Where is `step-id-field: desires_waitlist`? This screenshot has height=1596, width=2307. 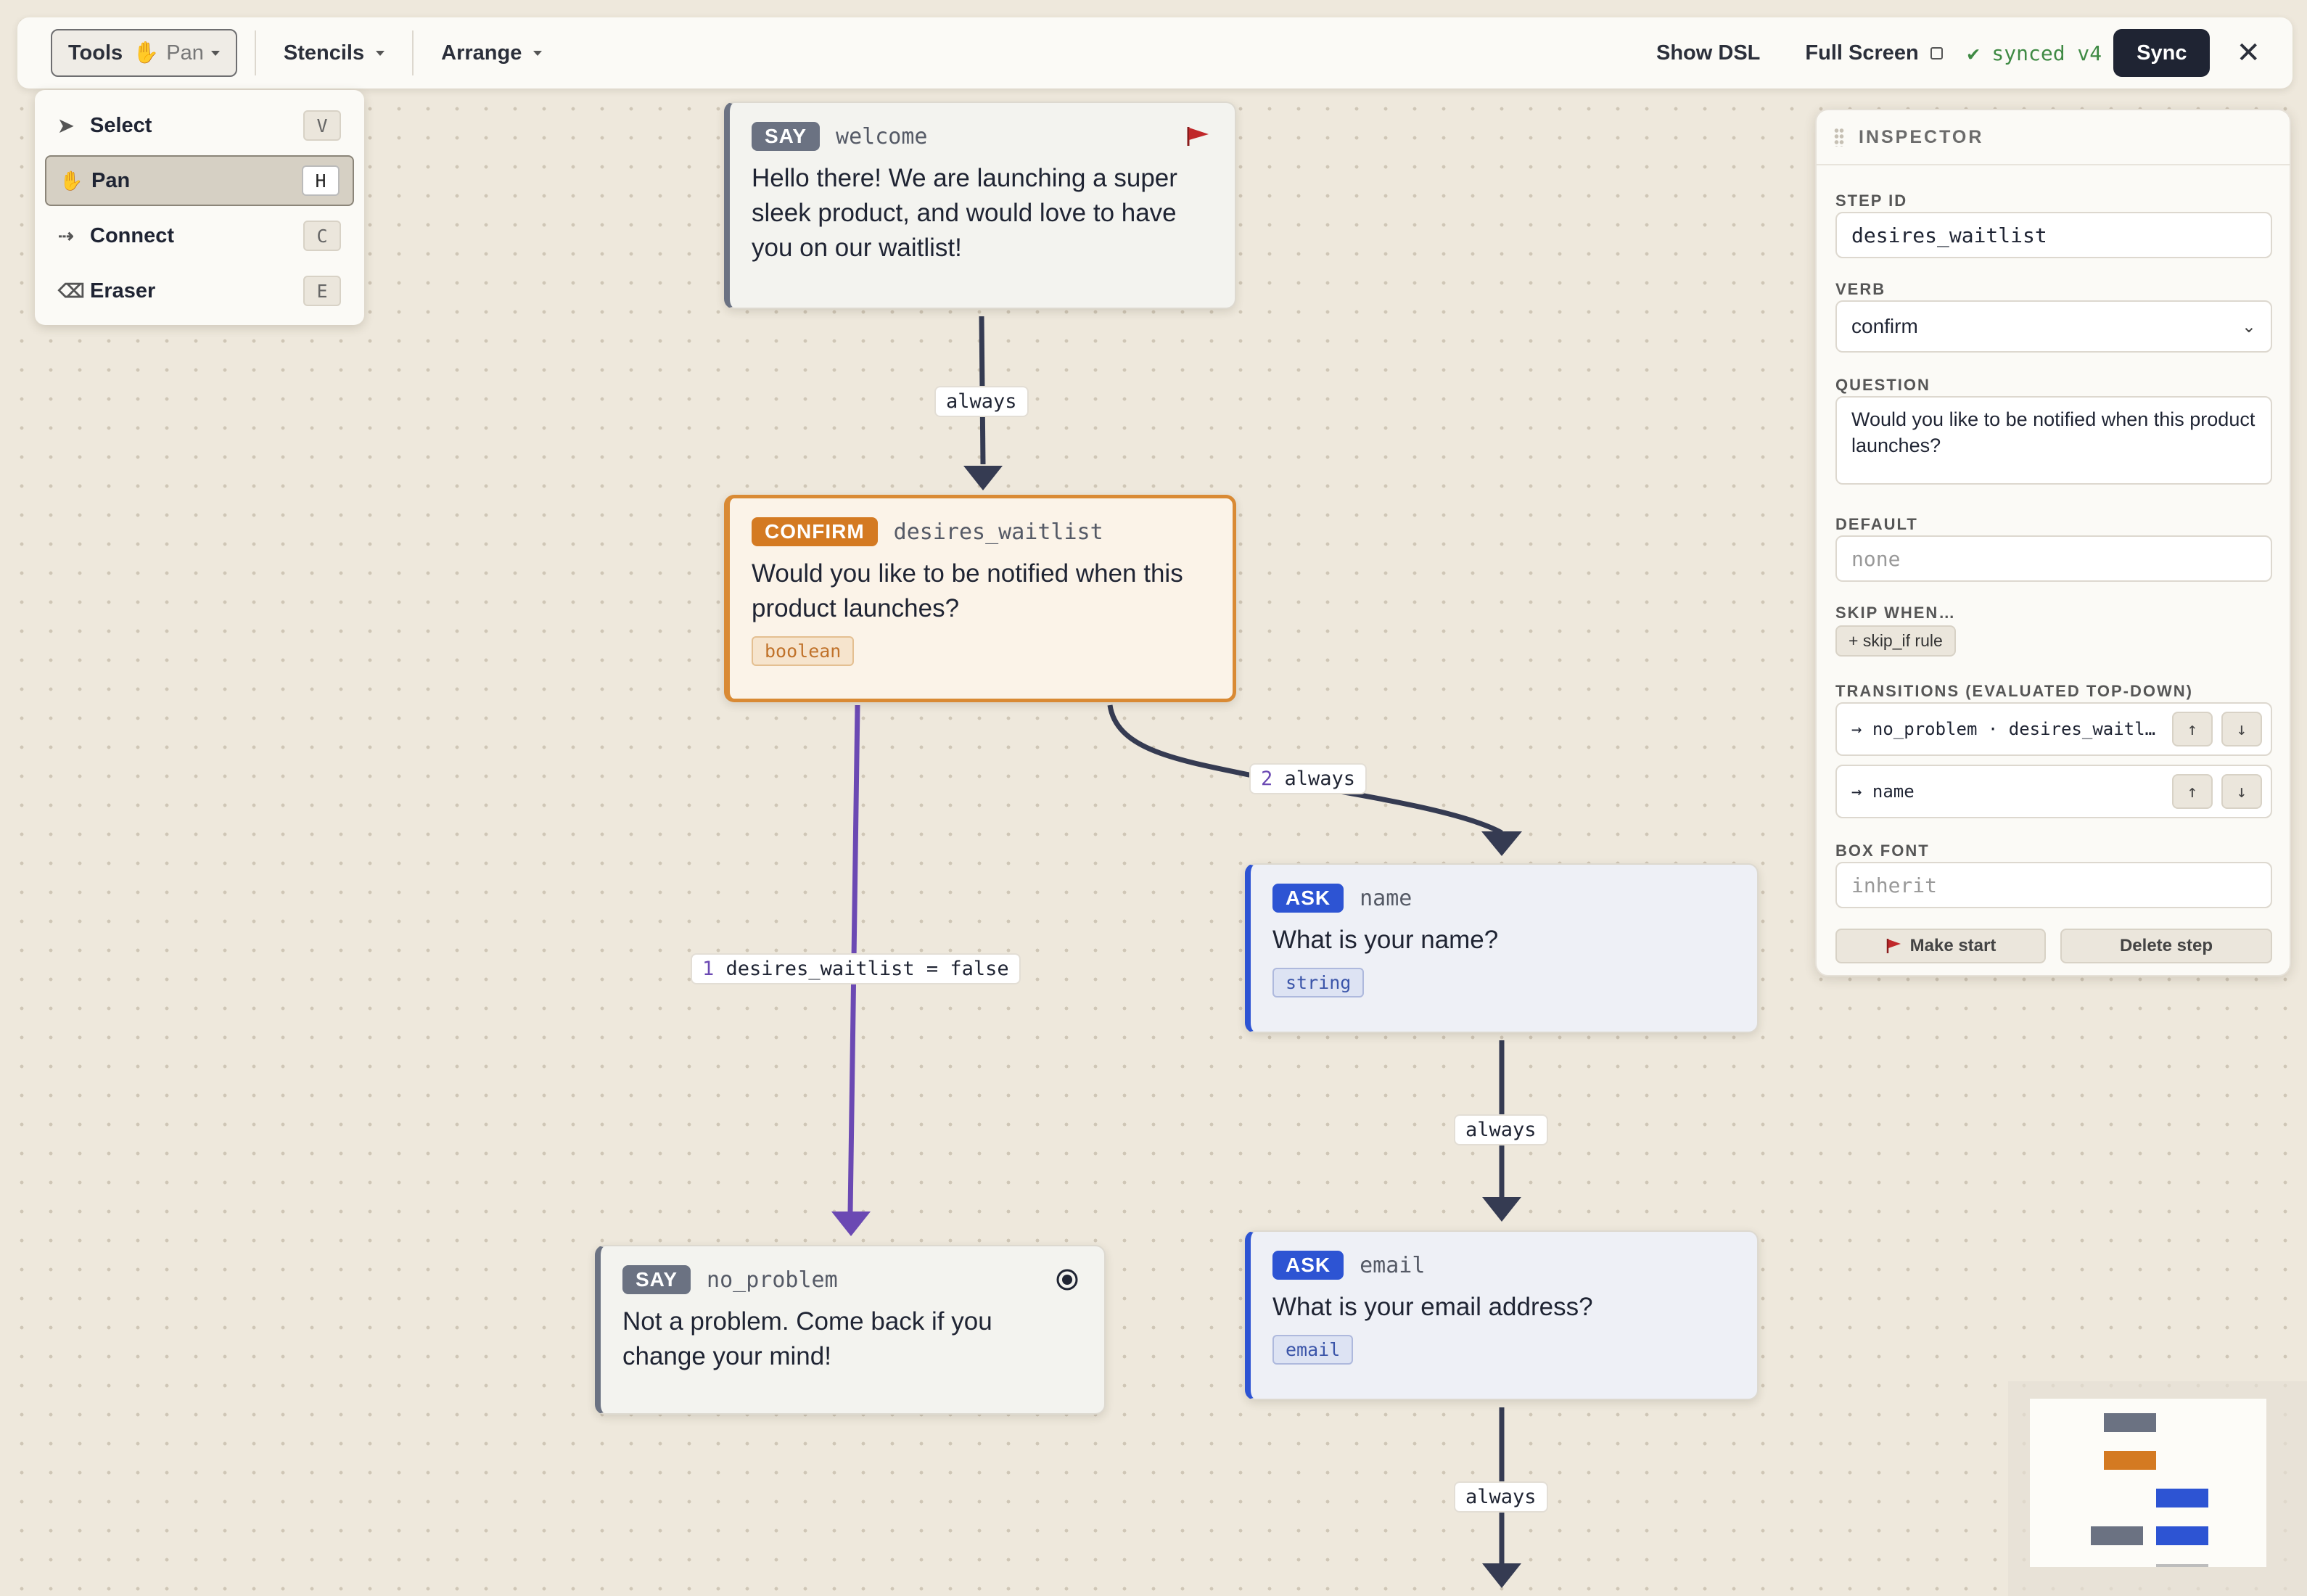 step-id-field: desires_waitlist is located at coordinates (2053, 235).